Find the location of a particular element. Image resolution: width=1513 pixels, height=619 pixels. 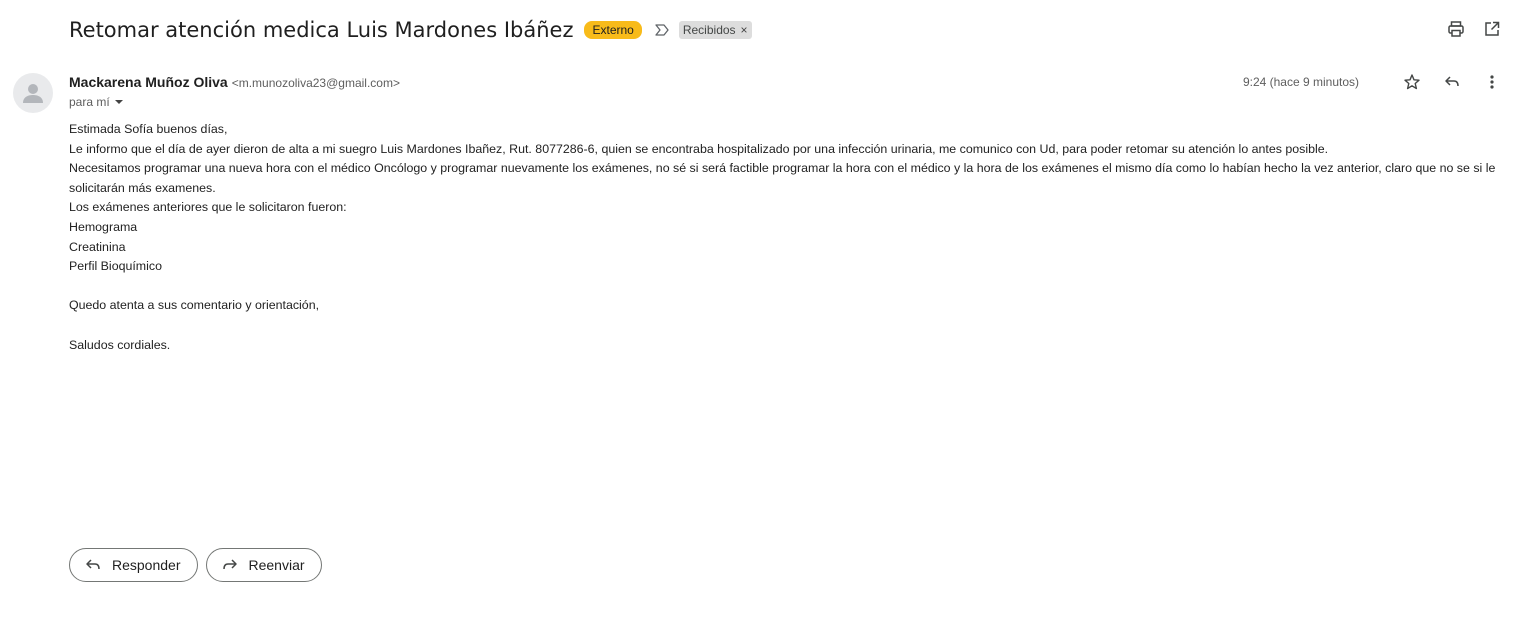

external-badge: Externo is located at coordinates (613, 30).